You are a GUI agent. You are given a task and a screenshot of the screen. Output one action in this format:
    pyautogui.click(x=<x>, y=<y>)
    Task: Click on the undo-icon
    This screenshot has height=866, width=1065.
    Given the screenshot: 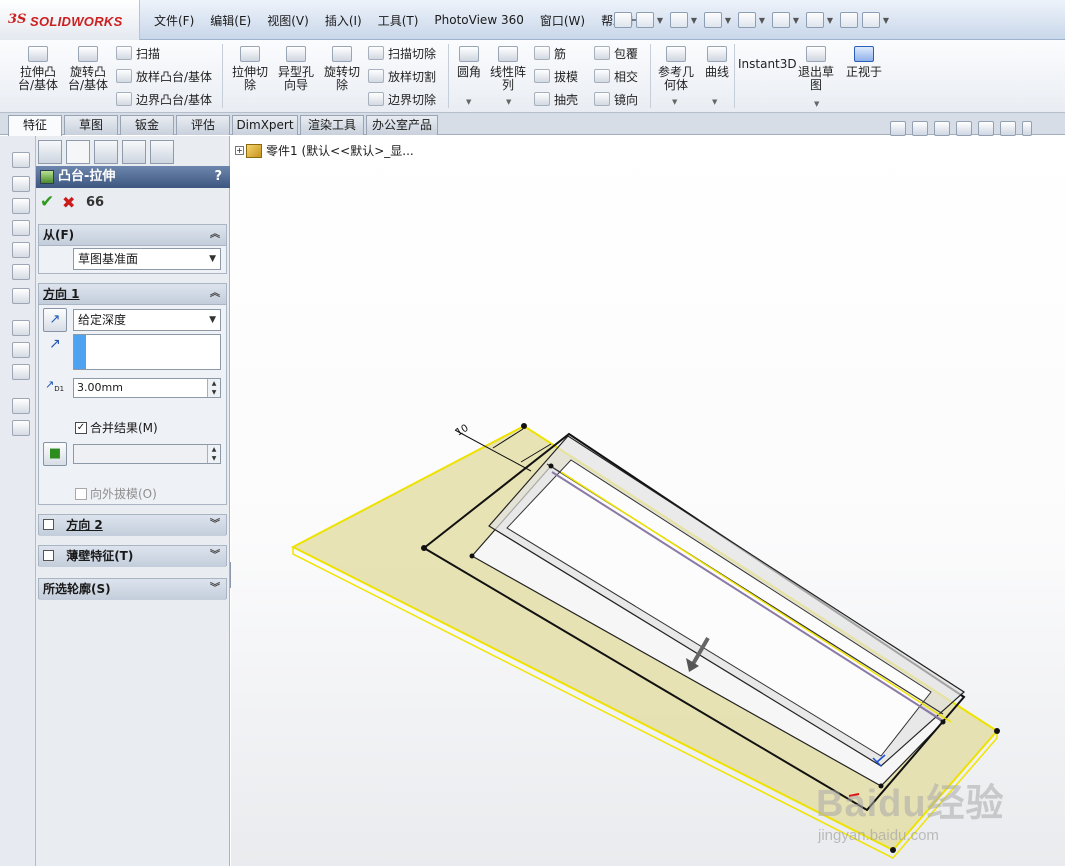 What is the action you would take?
    pyautogui.click(x=781, y=20)
    